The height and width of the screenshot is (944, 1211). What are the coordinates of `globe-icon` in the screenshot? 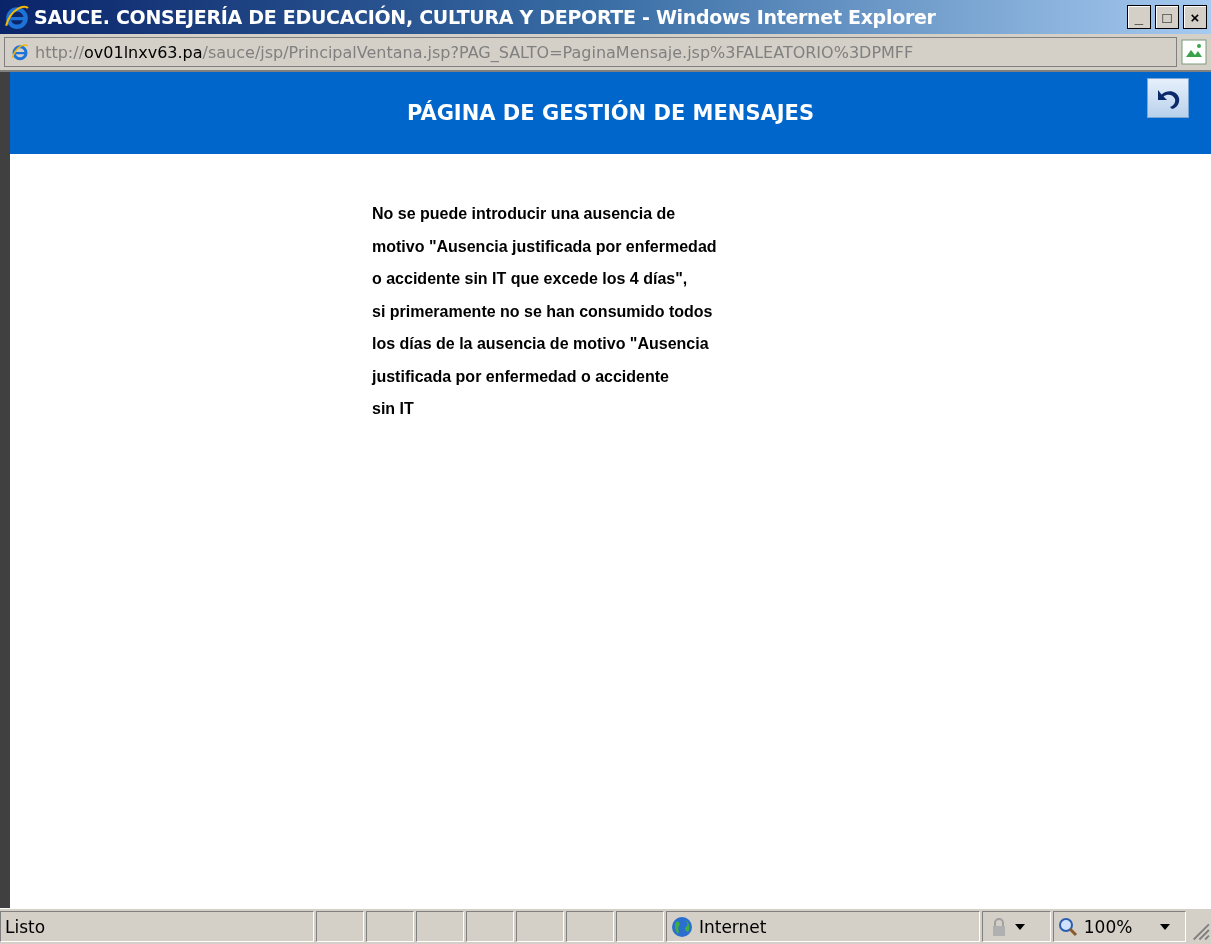 It's located at (681, 926).